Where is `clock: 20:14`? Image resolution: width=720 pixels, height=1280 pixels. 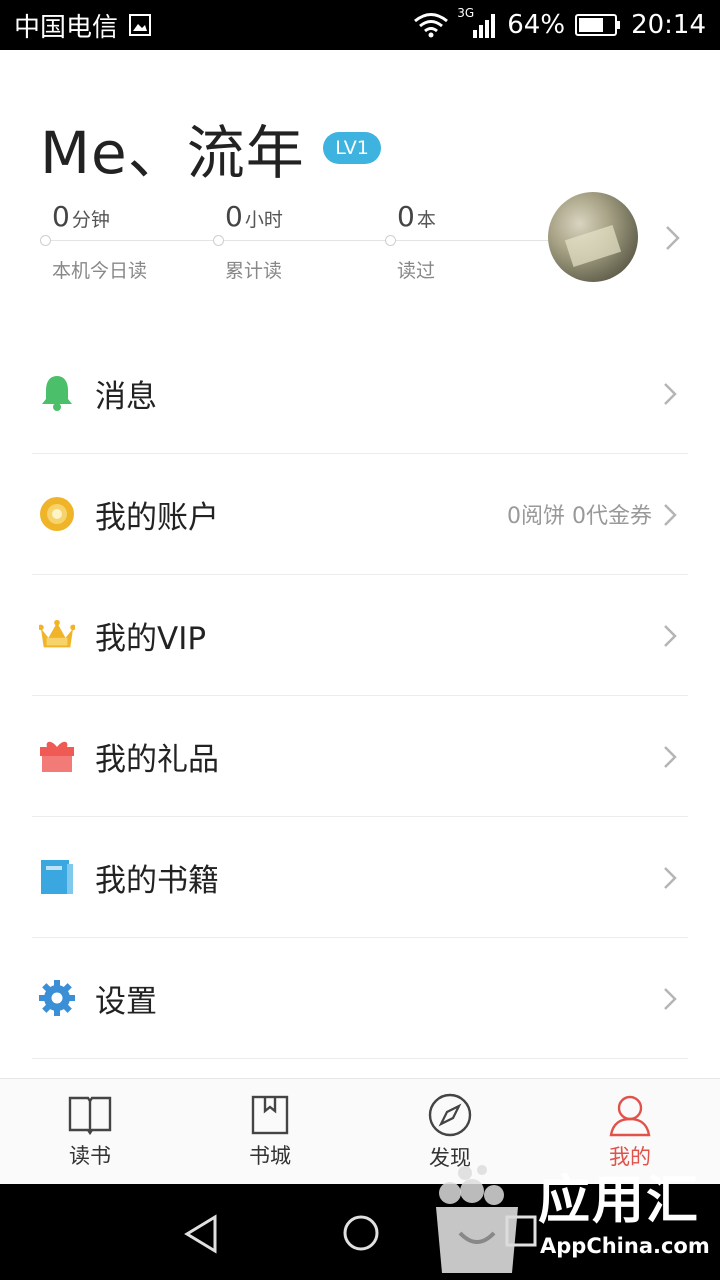
clock: 20:14 is located at coordinates (668, 25).